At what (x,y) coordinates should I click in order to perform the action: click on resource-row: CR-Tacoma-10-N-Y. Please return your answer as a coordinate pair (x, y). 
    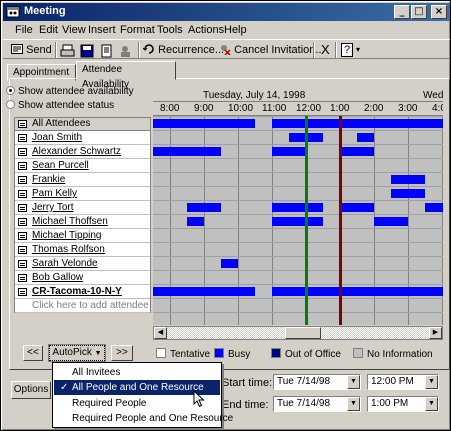
    Looking at the image, I should click on (82, 292).